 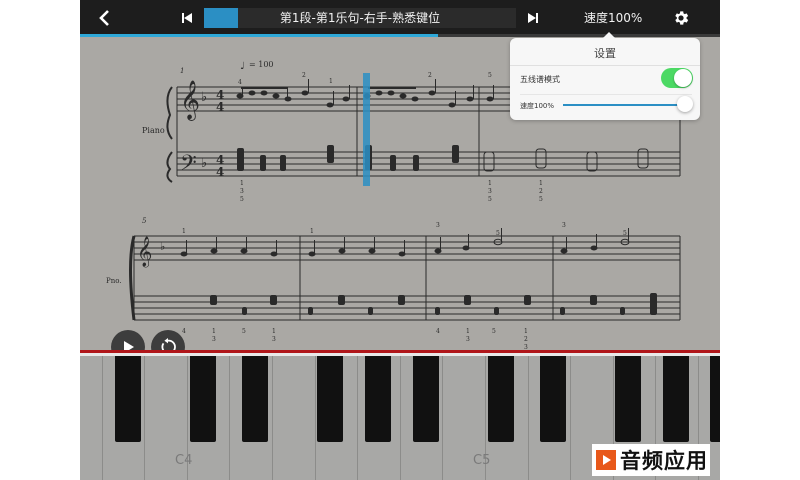 What do you see at coordinates (144, 221) in the screenshot?
I see `measure-number-5: 5` at bounding box center [144, 221].